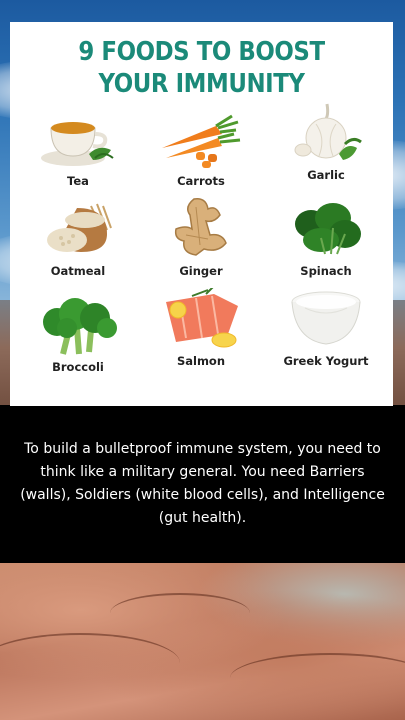 This screenshot has width=405, height=720. I want to click on food-label-carrots: Carrots, so click(201, 181).